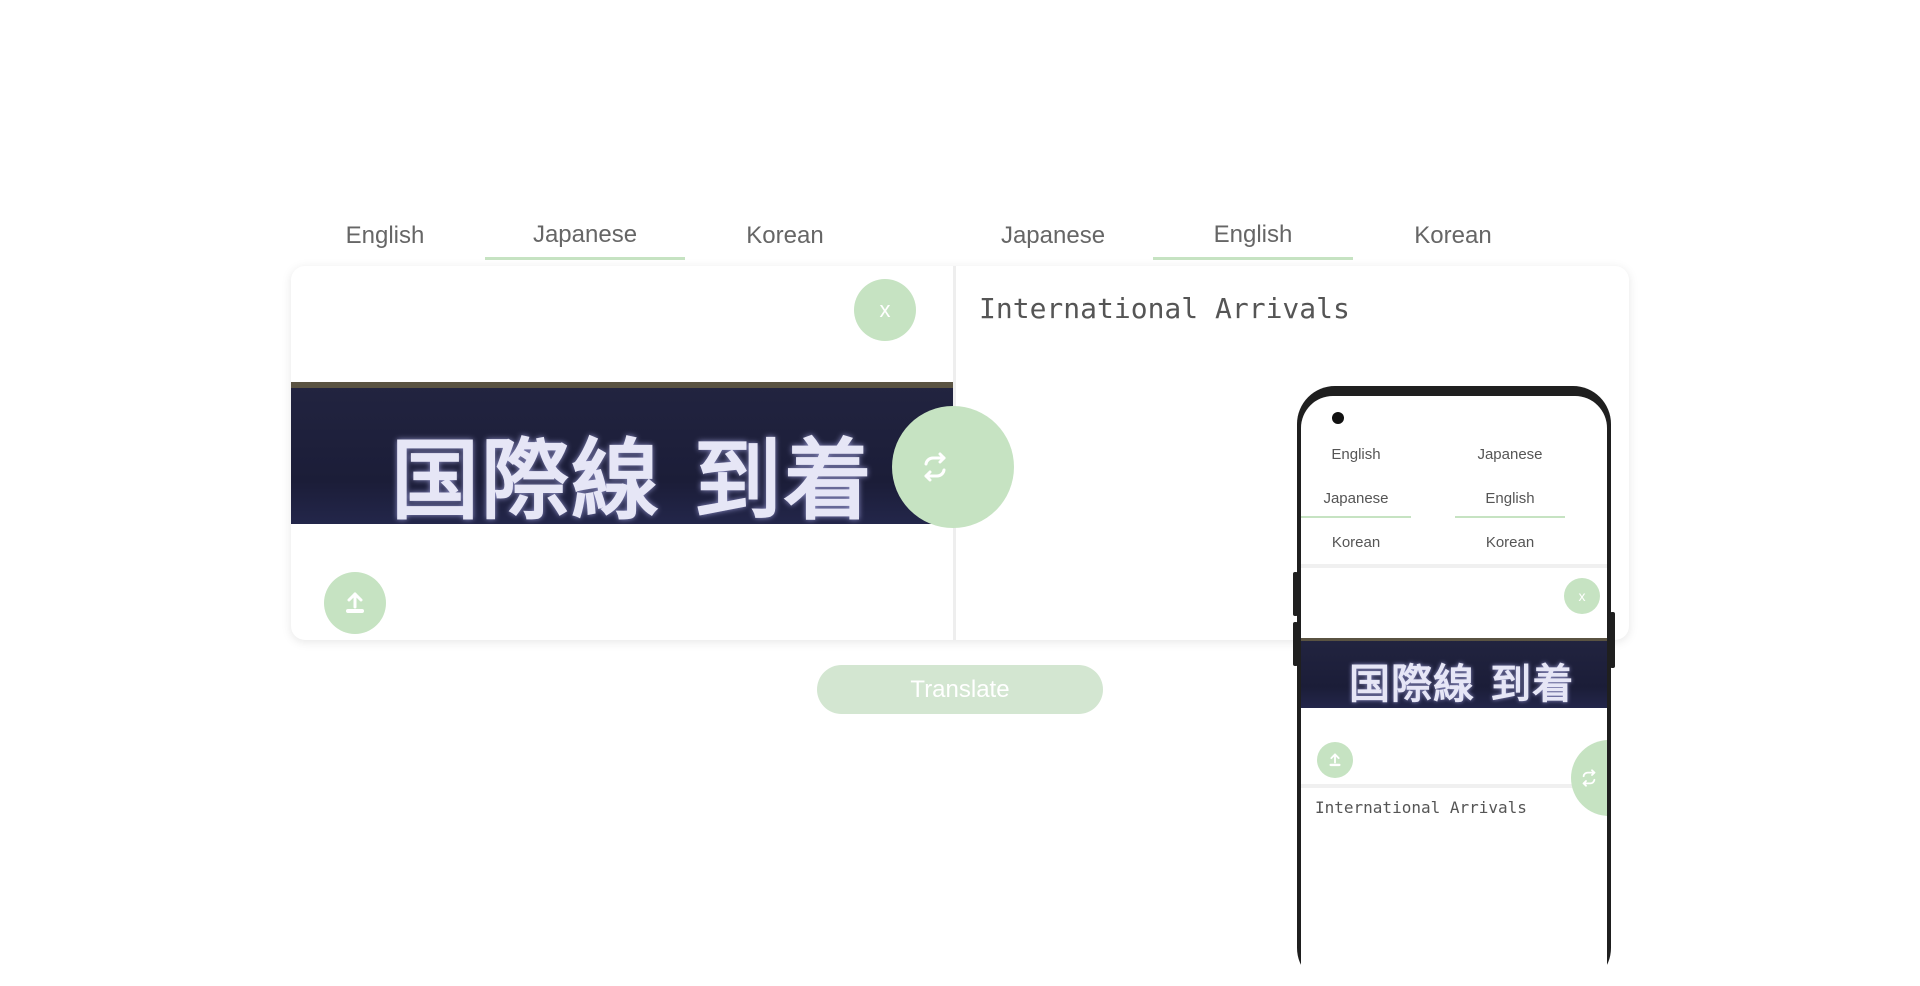 This screenshot has height=986, width=1920. I want to click on source-tab-english: English, so click(385, 236).